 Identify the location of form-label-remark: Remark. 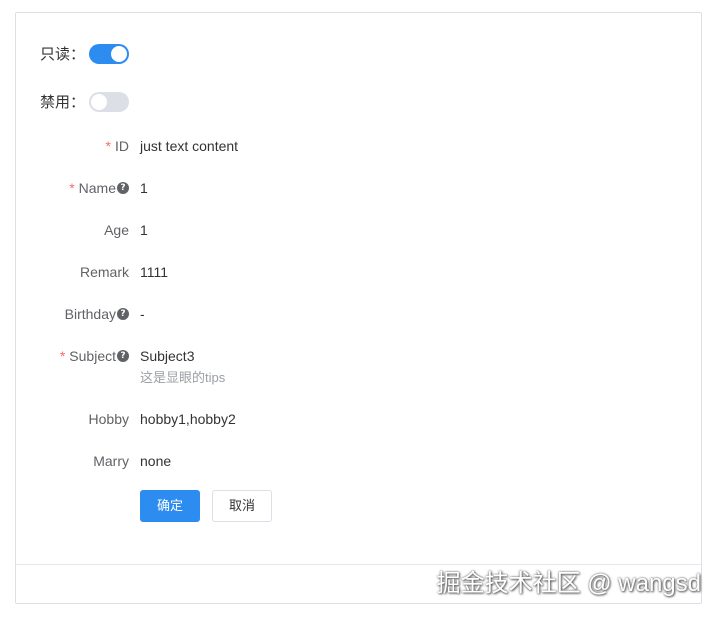
(104, 272).